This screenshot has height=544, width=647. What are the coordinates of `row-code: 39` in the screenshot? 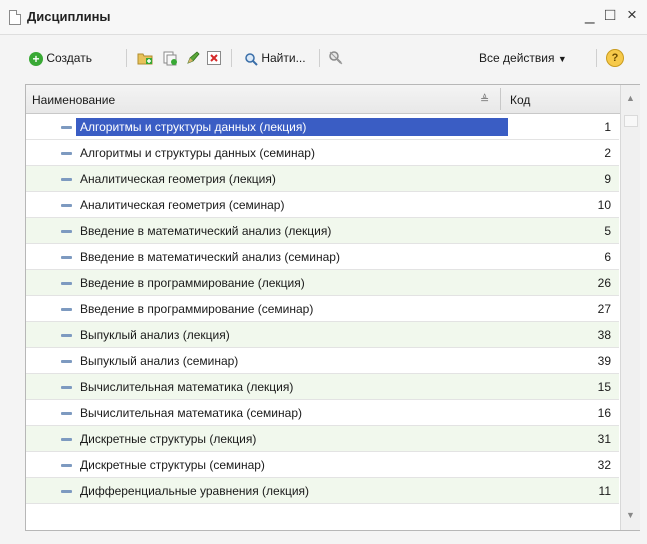 It's located at (604, 361).